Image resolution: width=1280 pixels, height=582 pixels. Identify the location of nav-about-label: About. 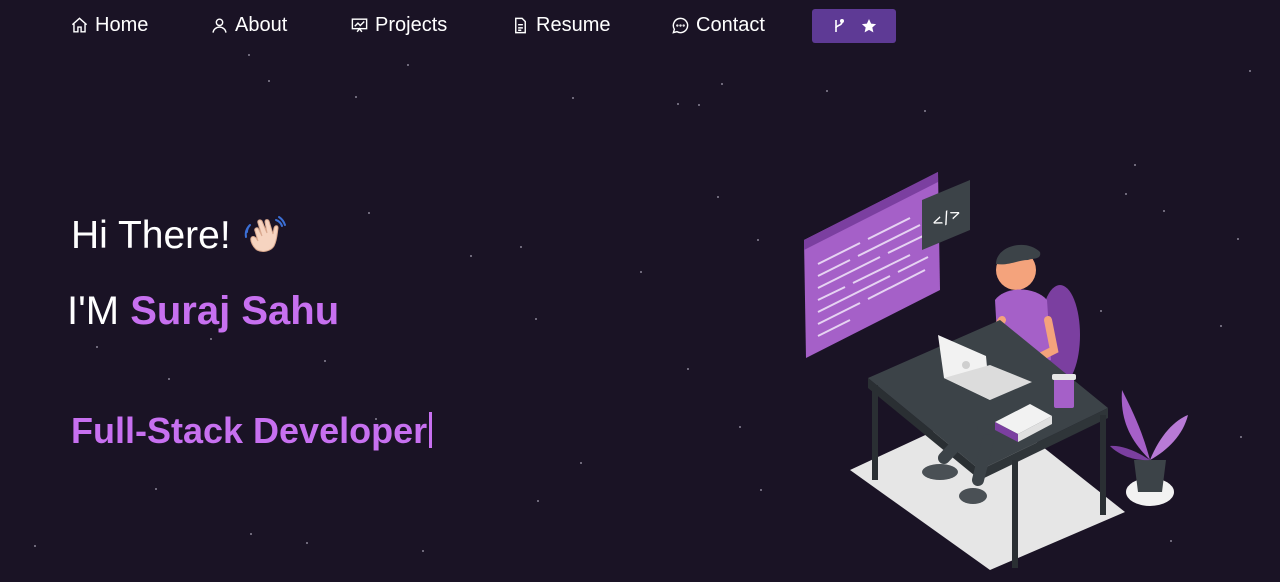
(261, 24).